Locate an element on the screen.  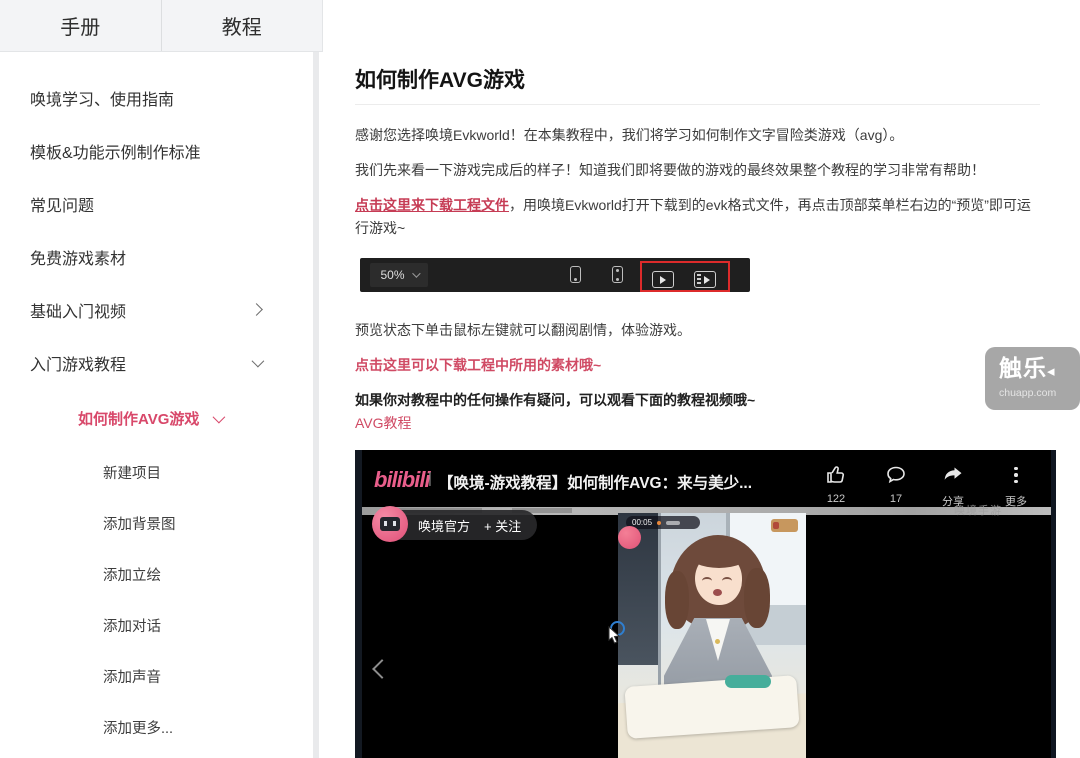
phone-remote-icon is located at coordinates (617, 274).